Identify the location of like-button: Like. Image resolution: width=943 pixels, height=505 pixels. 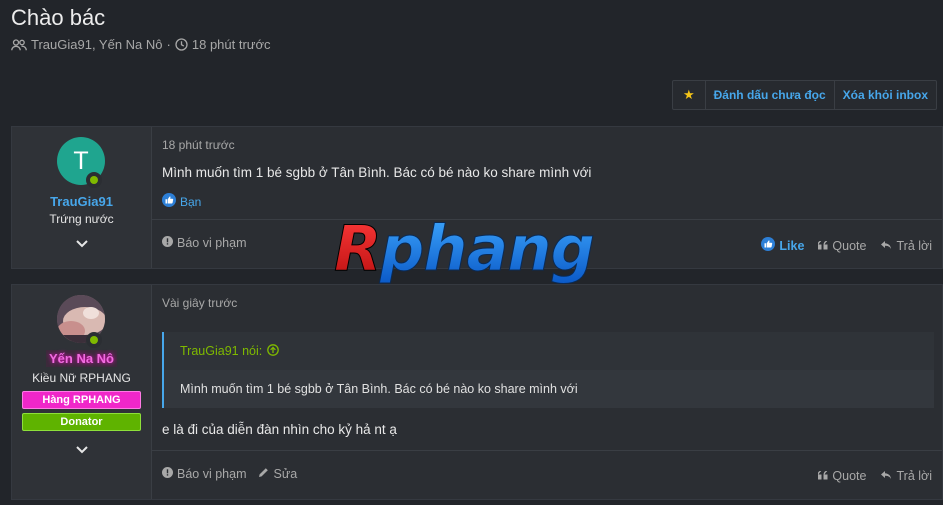
(782, 245).